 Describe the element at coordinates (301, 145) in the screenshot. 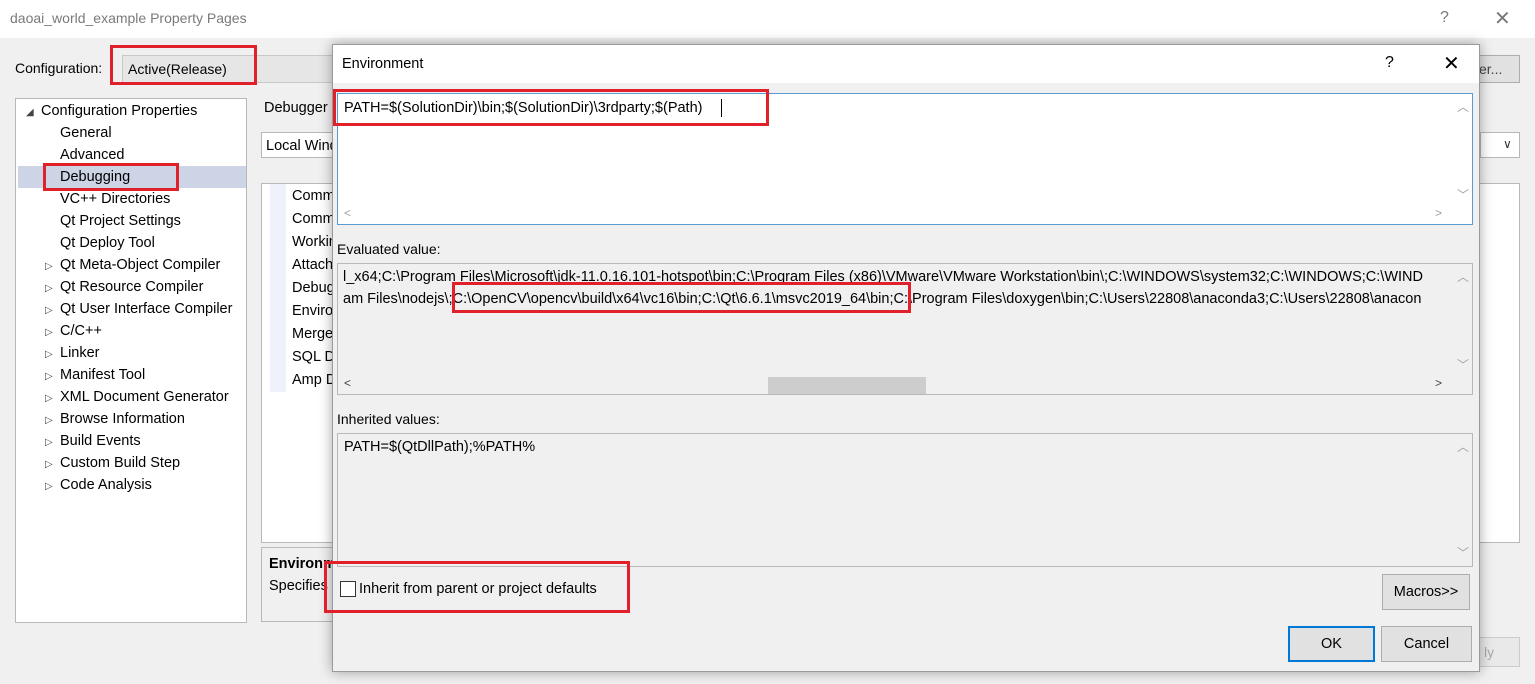

I see `debugger-select: Local Windows Debugger` at that location.